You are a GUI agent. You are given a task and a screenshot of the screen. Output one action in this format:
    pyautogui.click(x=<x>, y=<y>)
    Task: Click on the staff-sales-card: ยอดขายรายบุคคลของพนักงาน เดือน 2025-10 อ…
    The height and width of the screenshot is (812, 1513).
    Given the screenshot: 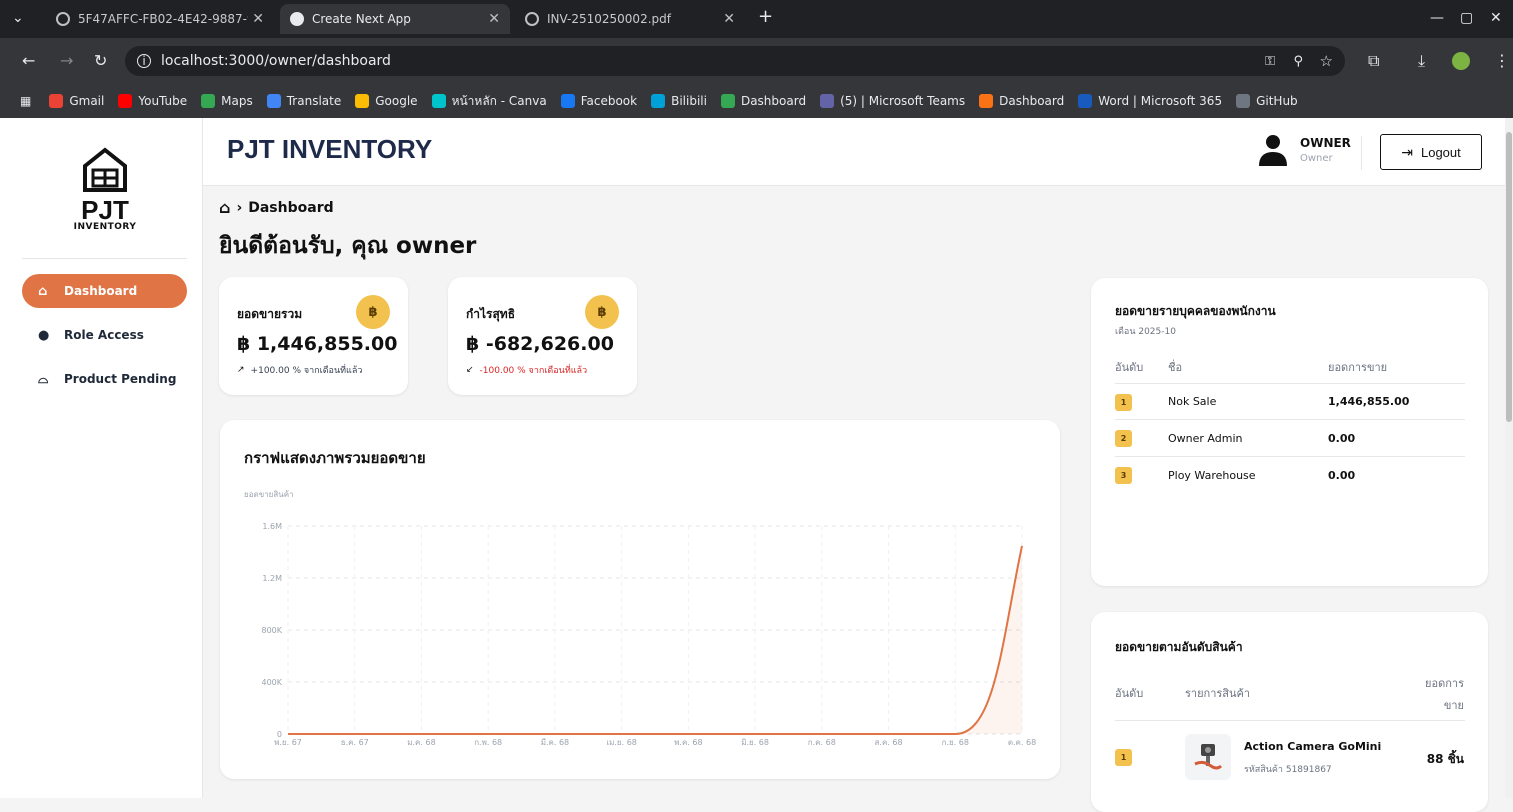 What is the action you would take?
    pyautogui.click(x=1289, y=432)
    